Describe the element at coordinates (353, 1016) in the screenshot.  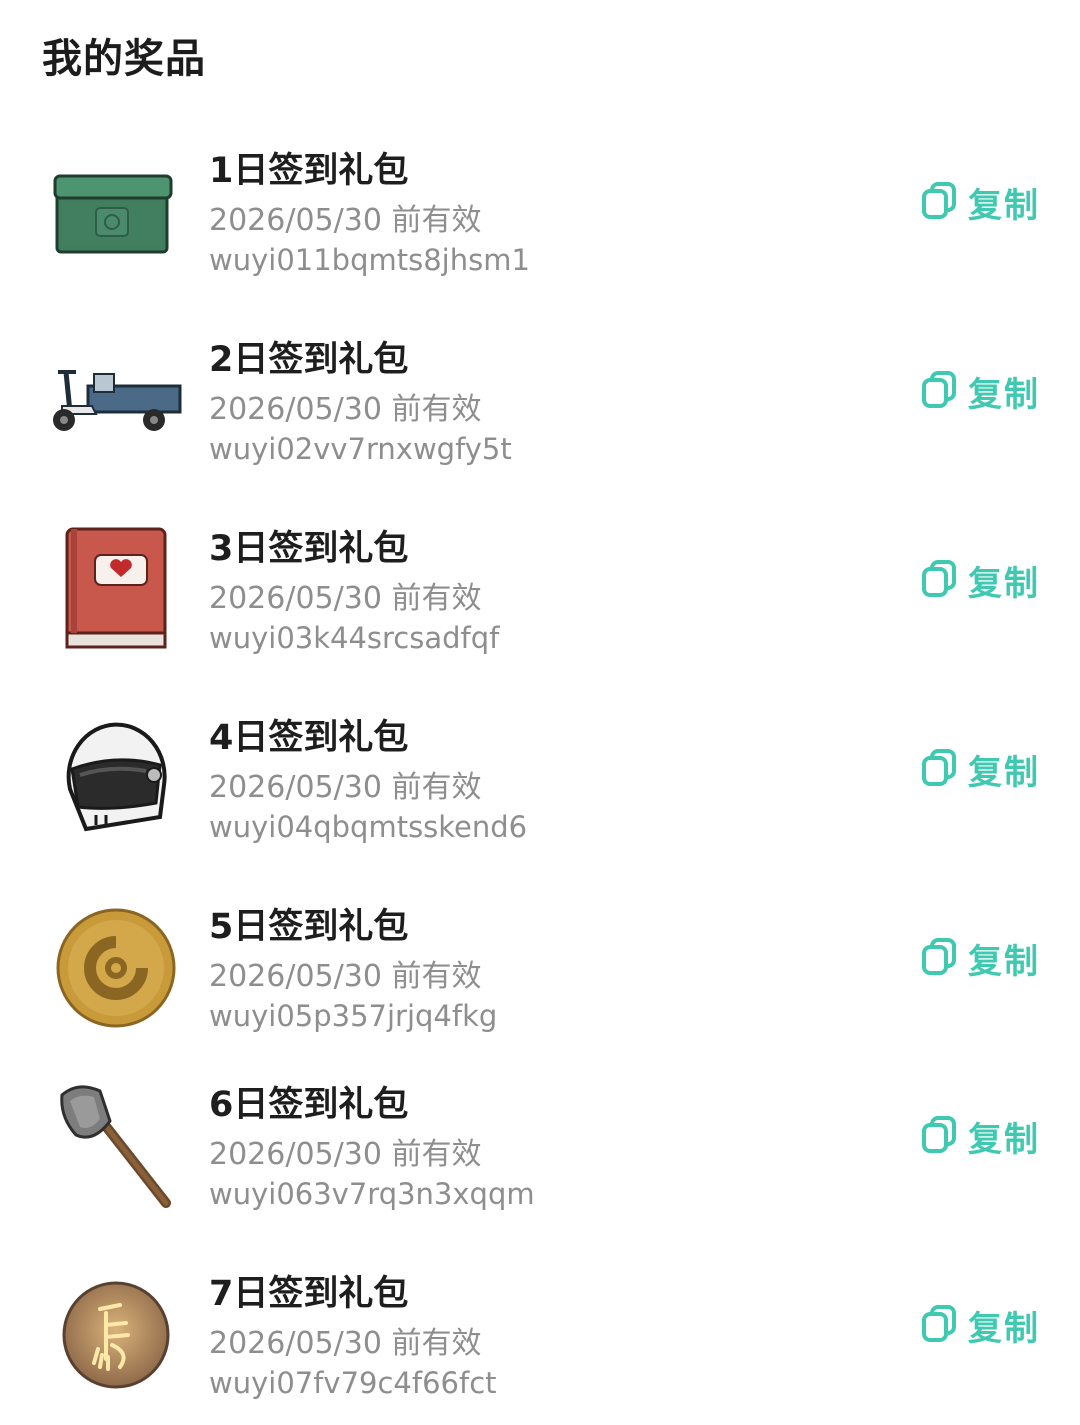
I see `prize-code: wuyi05p357jrjq4fkg` at that location.